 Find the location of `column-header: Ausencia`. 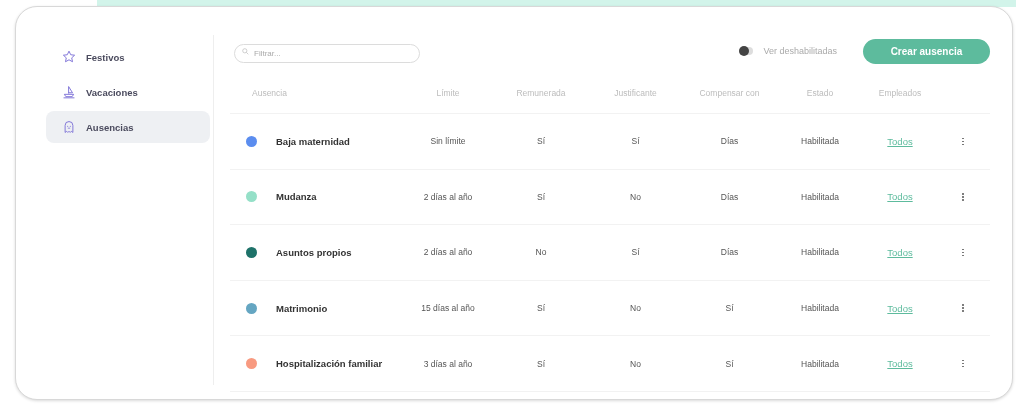

column-header: Ausencia is located at coordinates (269, 93).